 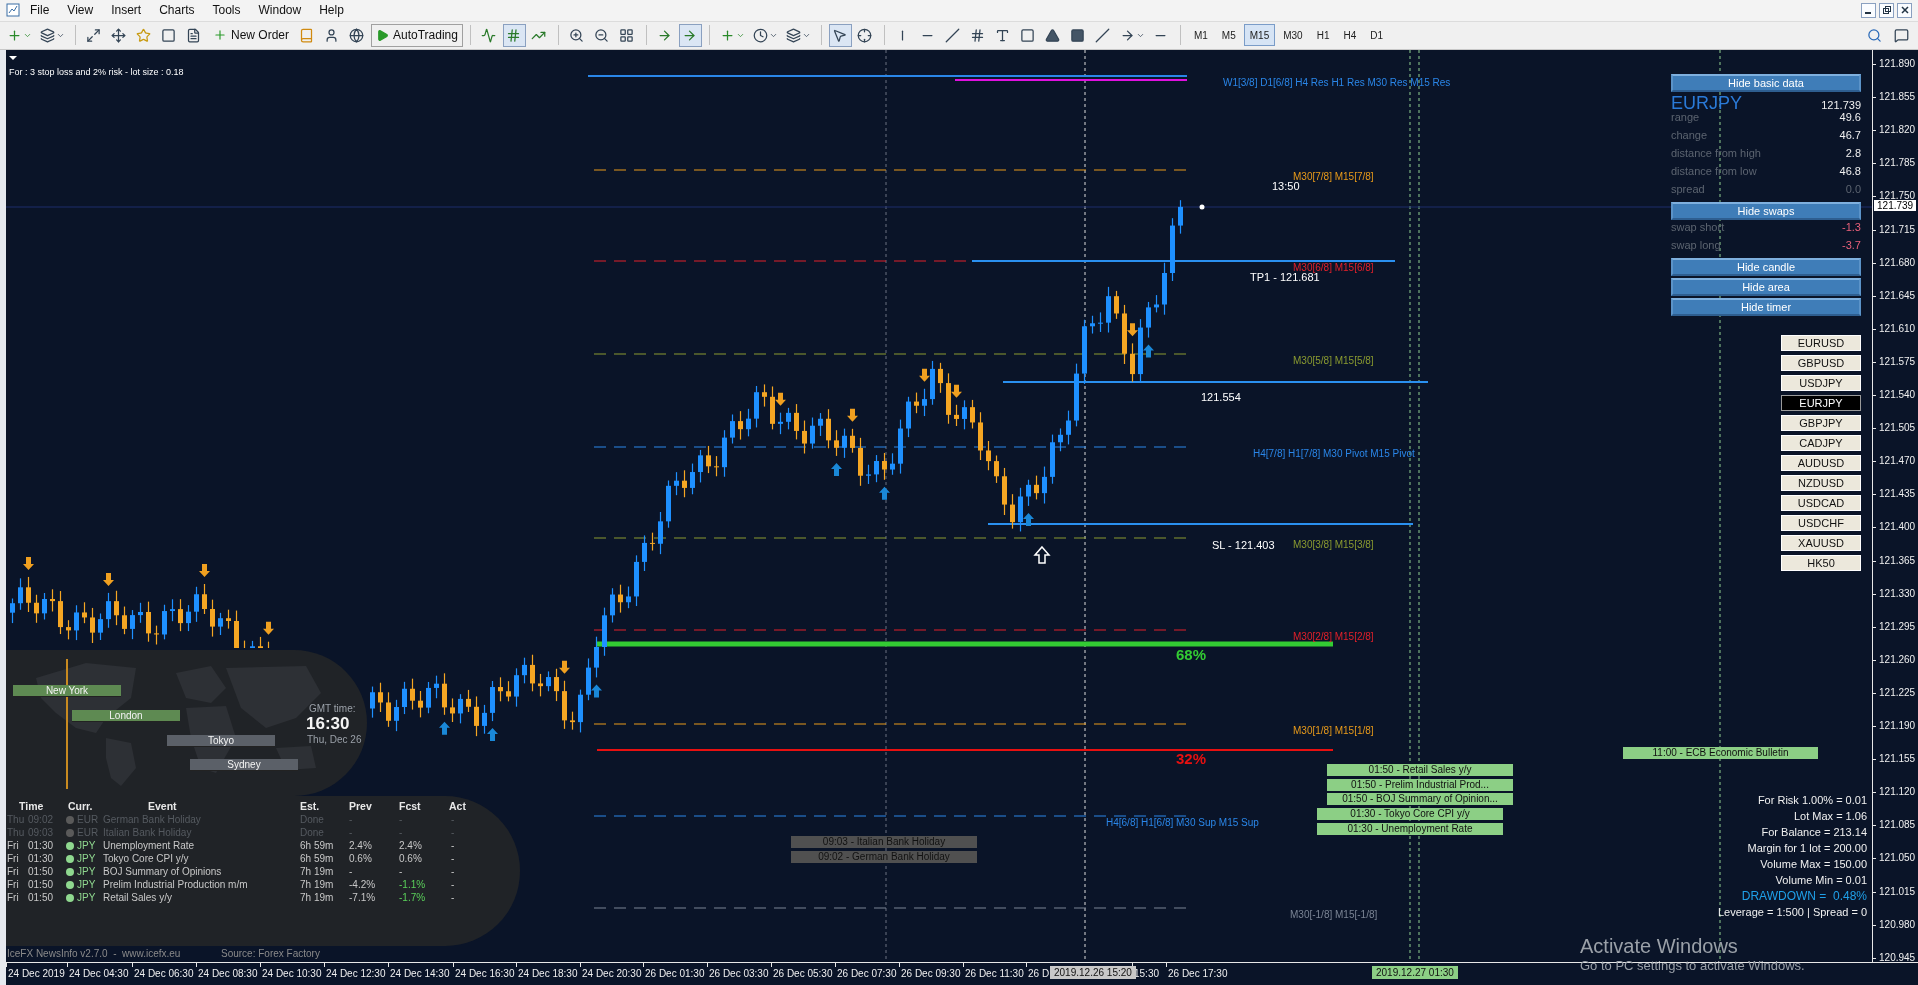 What do you see at coordinates (1821, 880) in the screenshot?
I see `risk-info-text: Volume Min = 0.01` at bounding box center [1821, 880].